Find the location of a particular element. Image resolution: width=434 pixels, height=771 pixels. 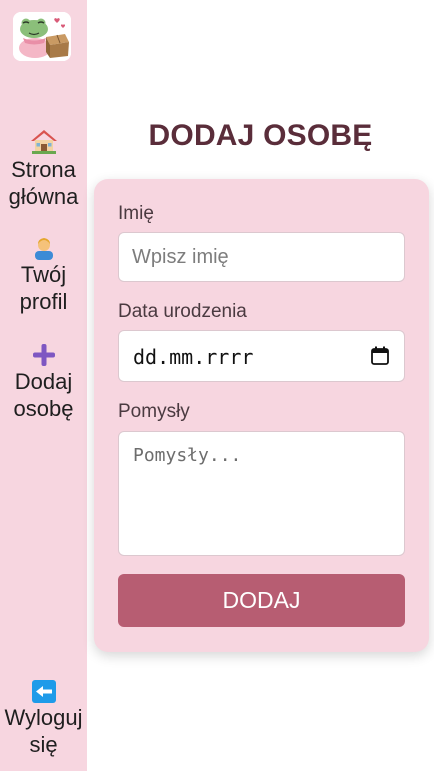

frog-with-box-logo is located at coordinates (42, 36).